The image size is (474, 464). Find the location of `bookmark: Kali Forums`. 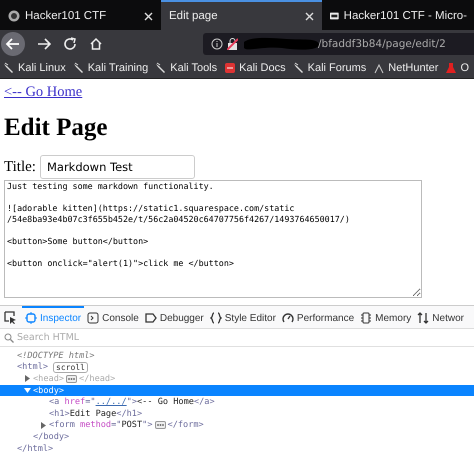

bookmark: Kali Forums is located at coordinates (329, 68).